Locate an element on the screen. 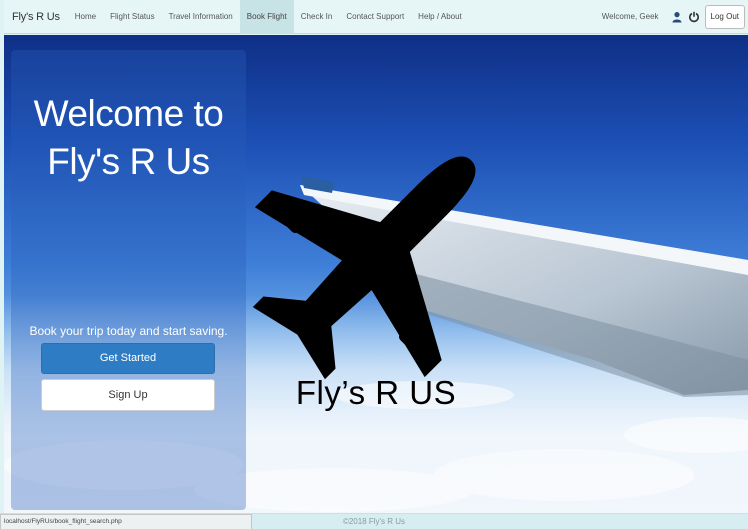 The width and height of the screenshot is (748, 529). logout-button: Log Out is located at coordinates (724, 16).